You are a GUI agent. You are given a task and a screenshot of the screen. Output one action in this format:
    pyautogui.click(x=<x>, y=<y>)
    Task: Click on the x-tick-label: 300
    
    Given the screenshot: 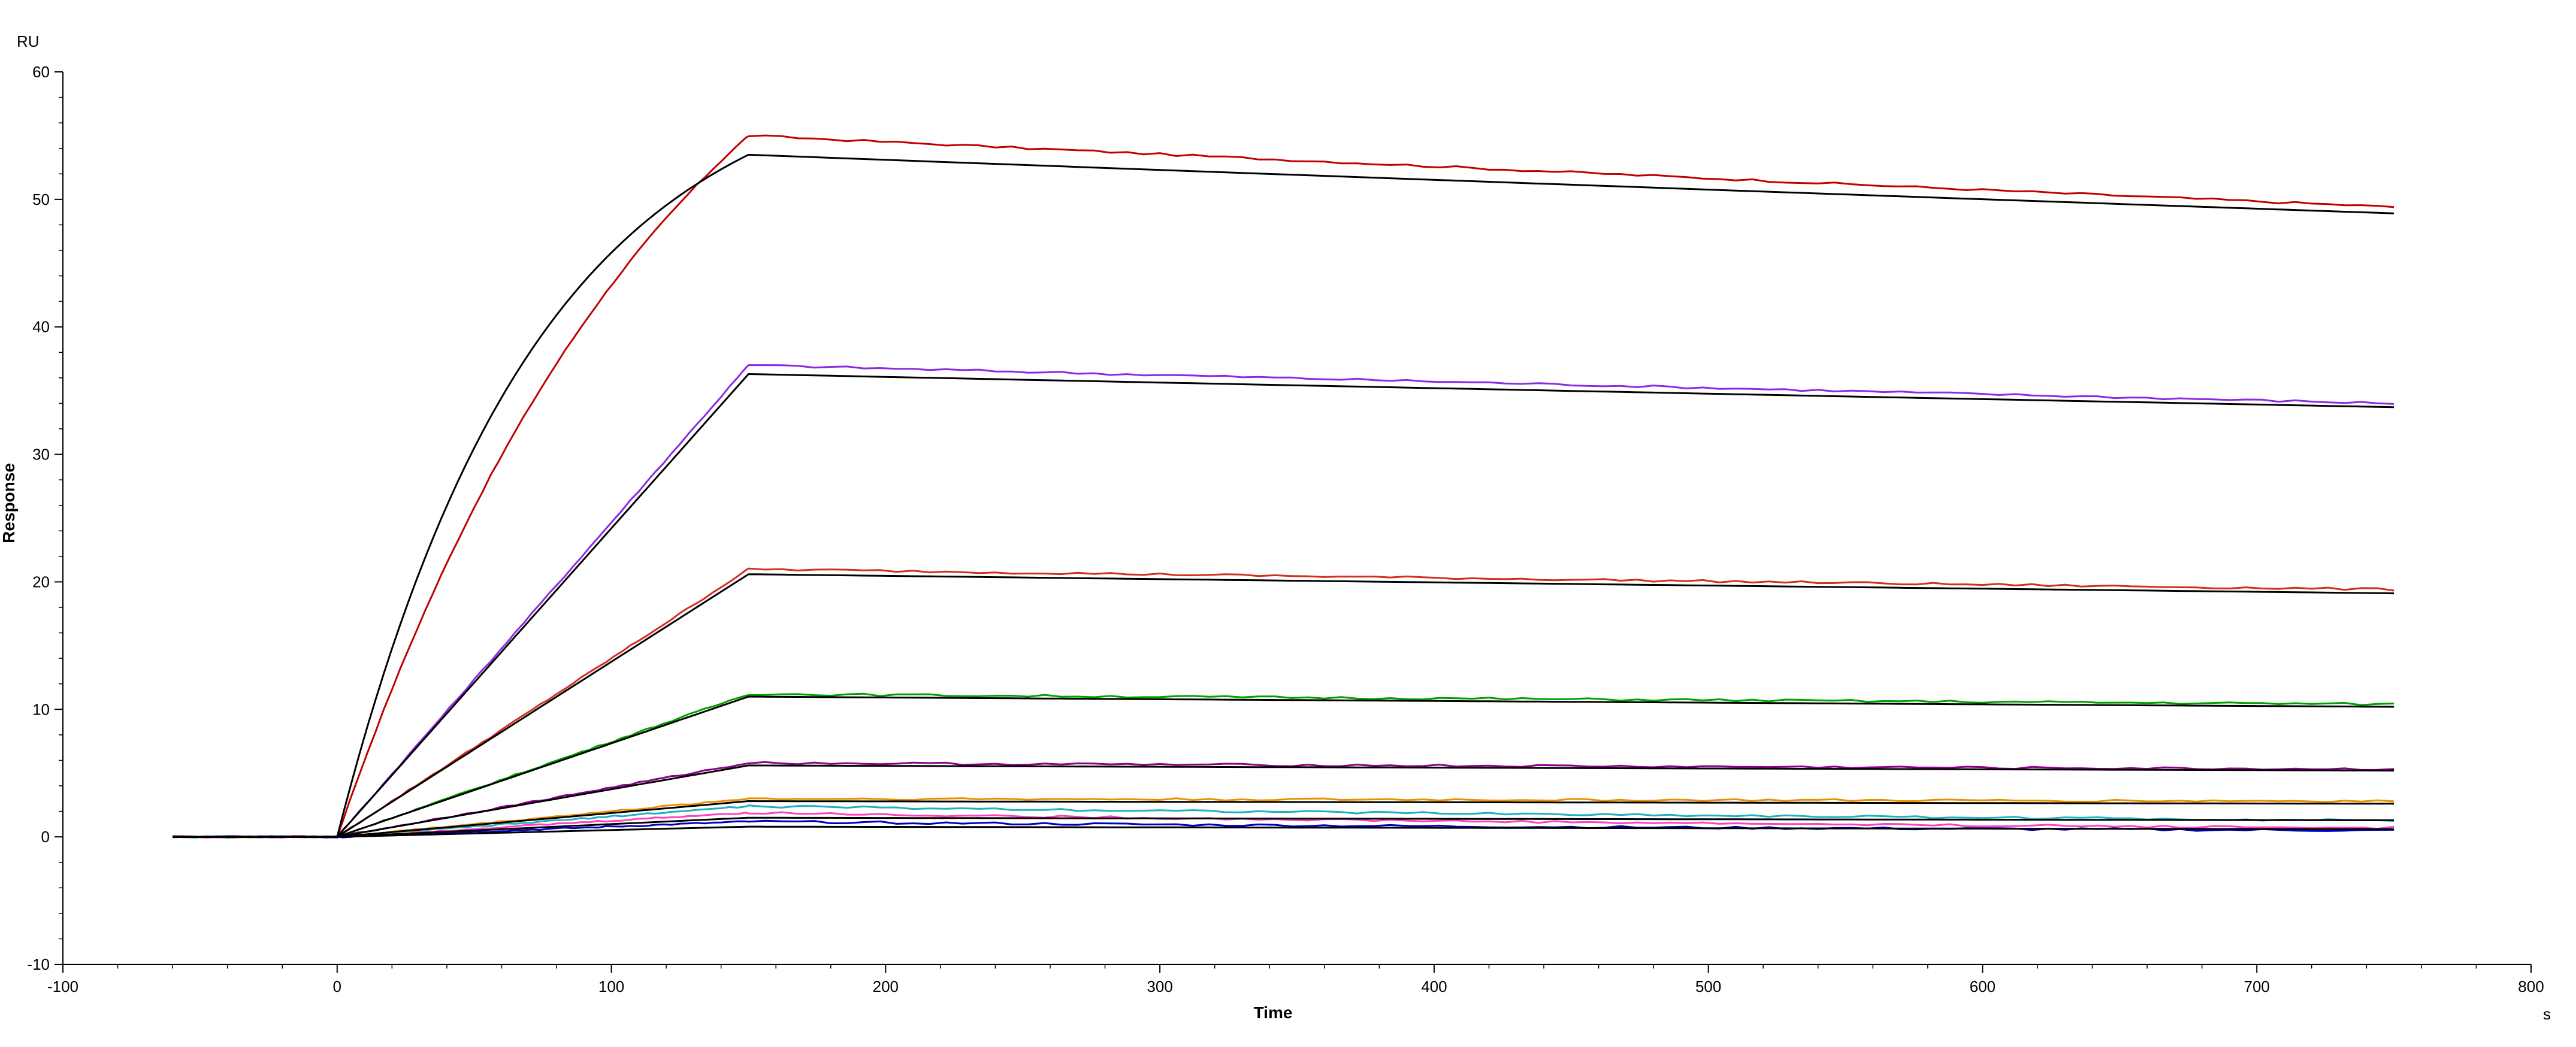 What is the action you would take?
    pyautogui.click(x=1159, y=986)
    